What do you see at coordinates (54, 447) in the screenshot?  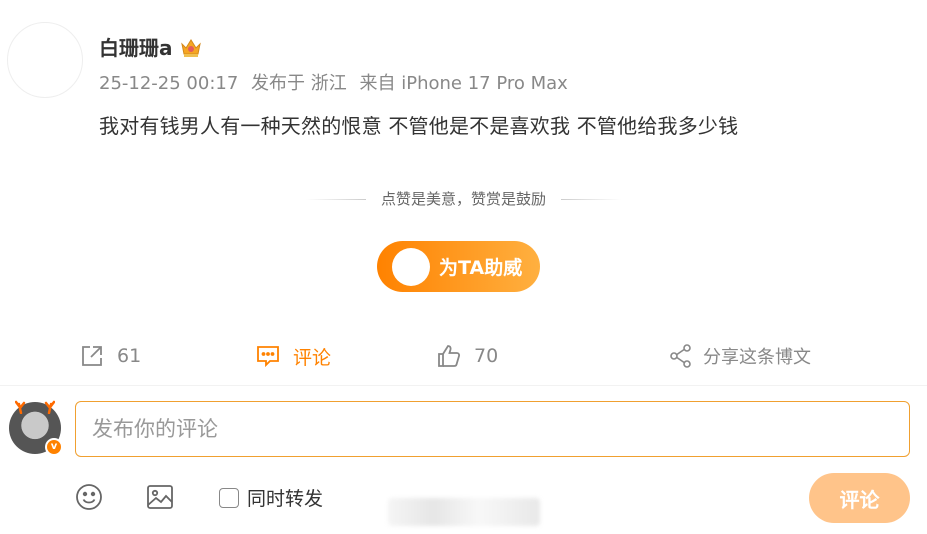 I see `verified-badge-icon: v` at bounding box center [54, 447].